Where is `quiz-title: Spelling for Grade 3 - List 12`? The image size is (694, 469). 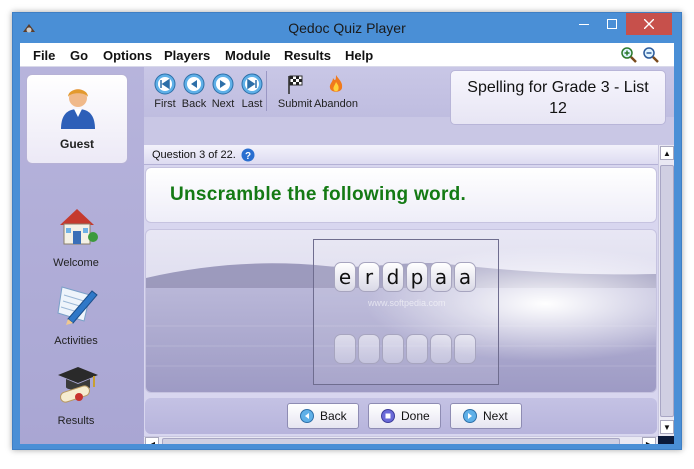
quiz-title: Spelling for Grade 3 - List 12 is located at coordinates (558, 97).